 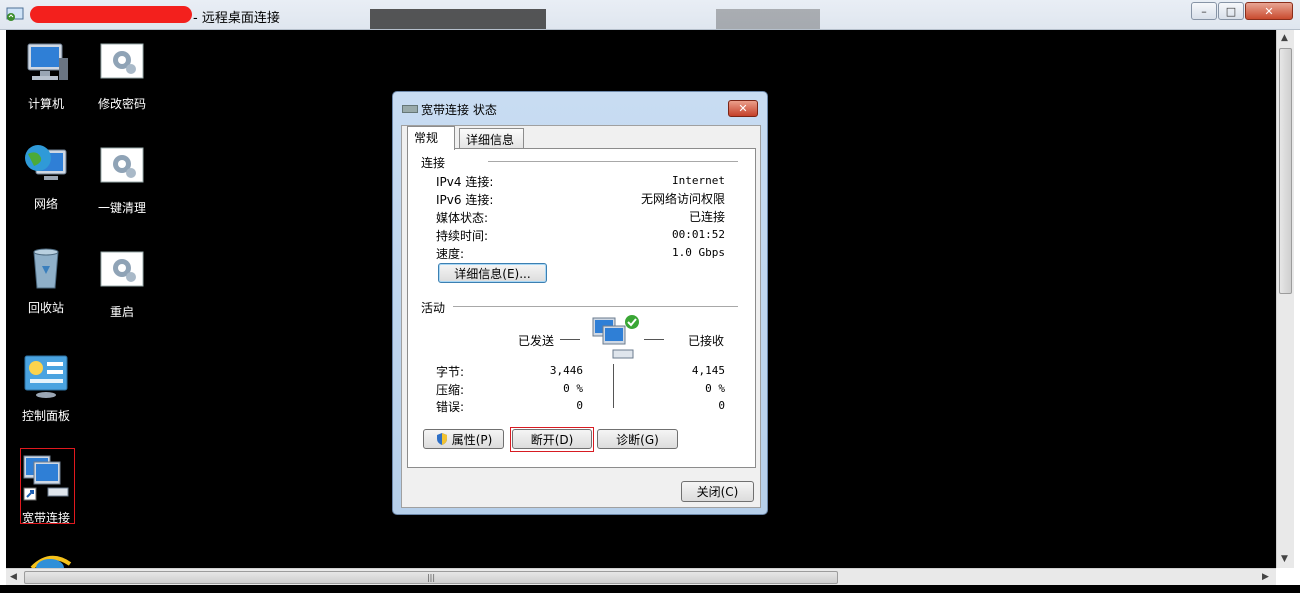 What do you see at coordinates (46, 162) in the screenshot?
I see `network-globe-icon` at bounding box center [46, 162].